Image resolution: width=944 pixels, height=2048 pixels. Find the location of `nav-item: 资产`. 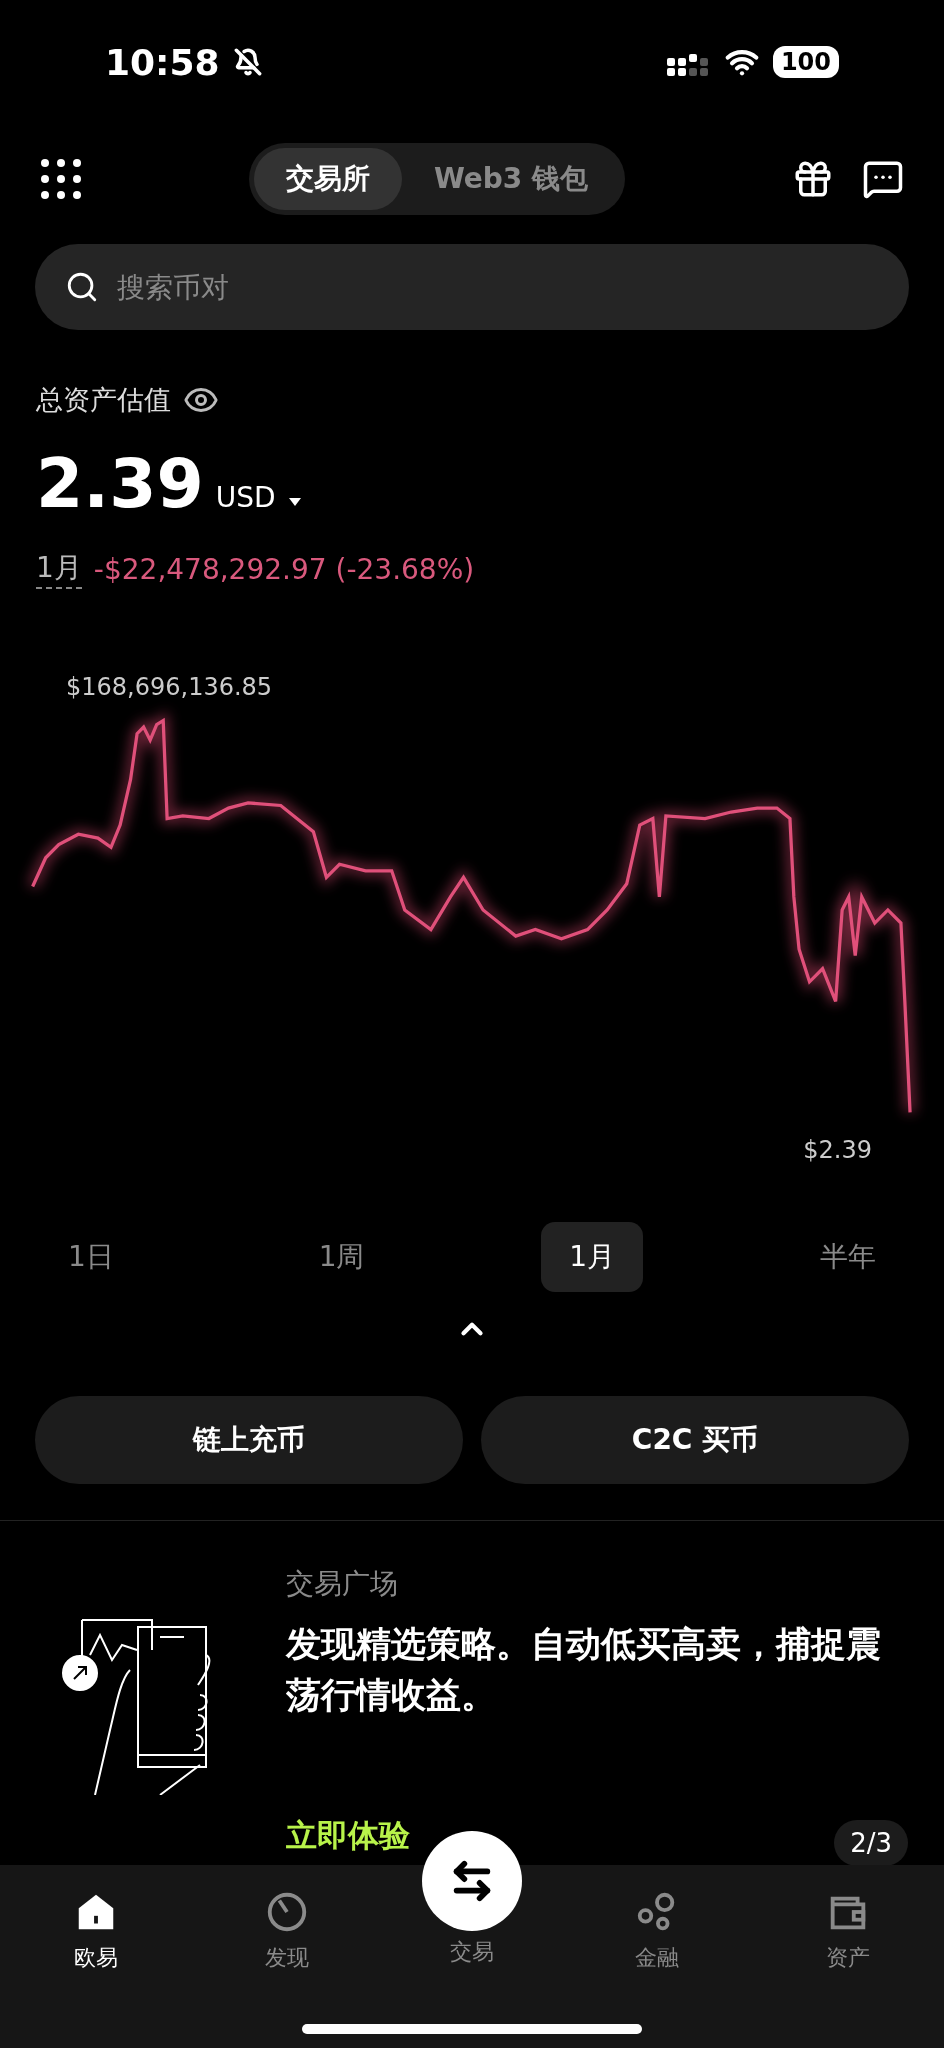

nav-item: 资产 is located at coordinates (848, 1920).